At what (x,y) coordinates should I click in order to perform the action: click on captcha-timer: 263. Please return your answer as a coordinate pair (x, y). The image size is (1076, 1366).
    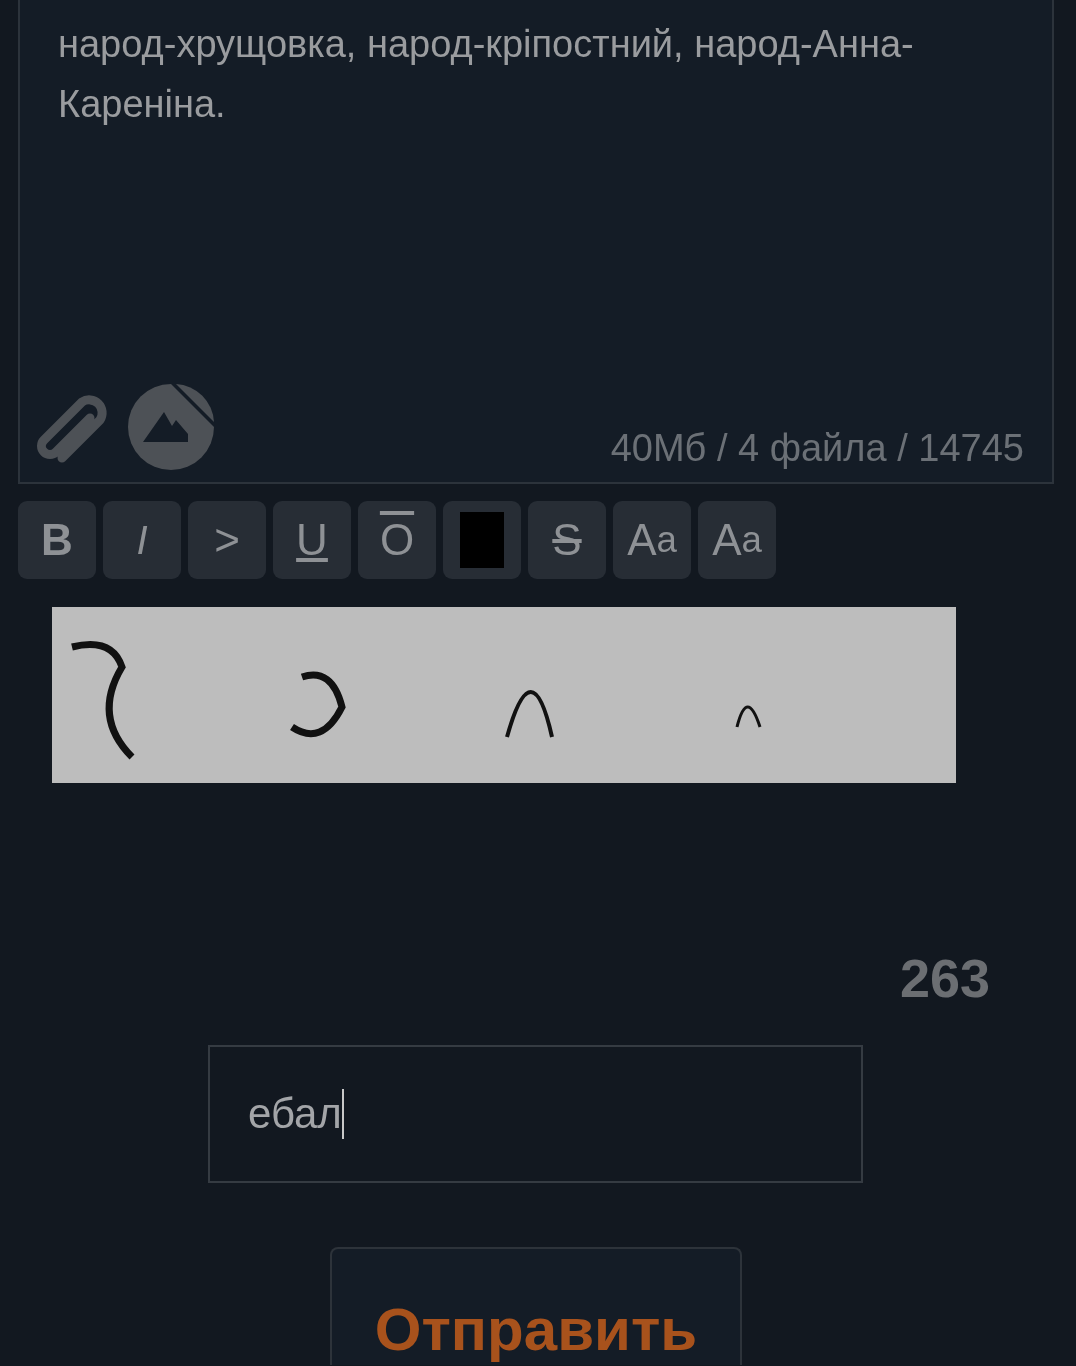
    Looking at the image, I should click on (944, 978).